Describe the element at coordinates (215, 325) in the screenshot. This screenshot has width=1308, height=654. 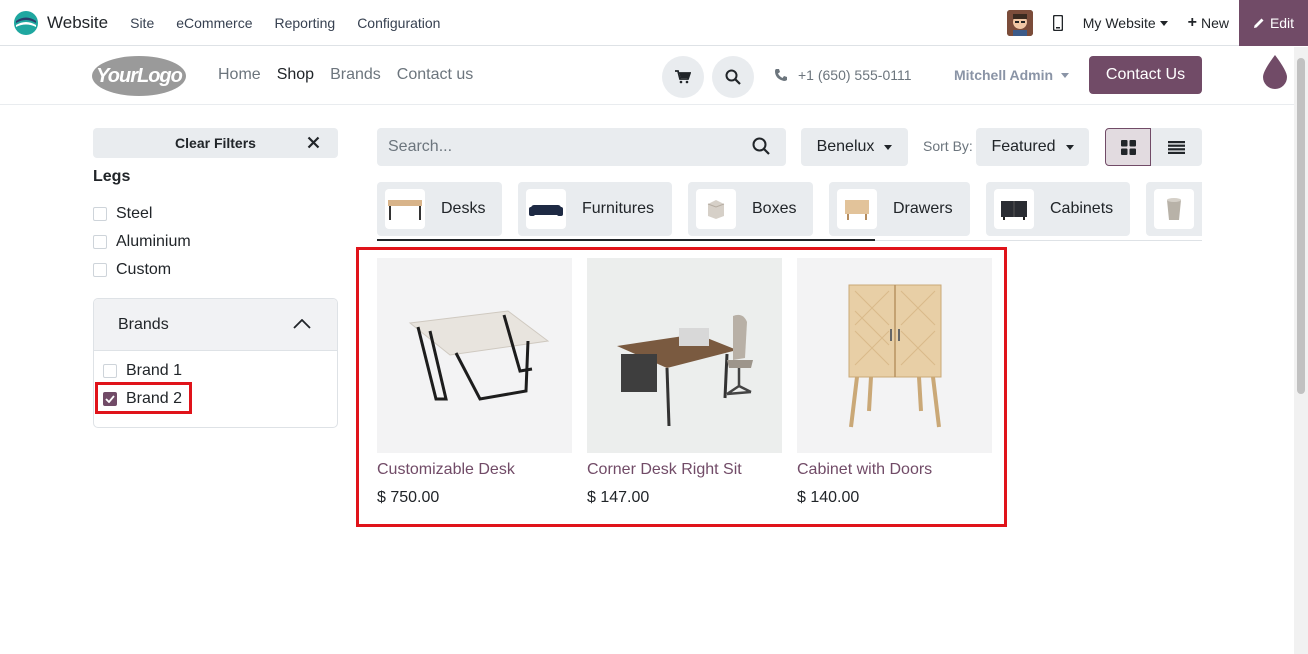
I see `brands-filter-header: Brands` at that location.